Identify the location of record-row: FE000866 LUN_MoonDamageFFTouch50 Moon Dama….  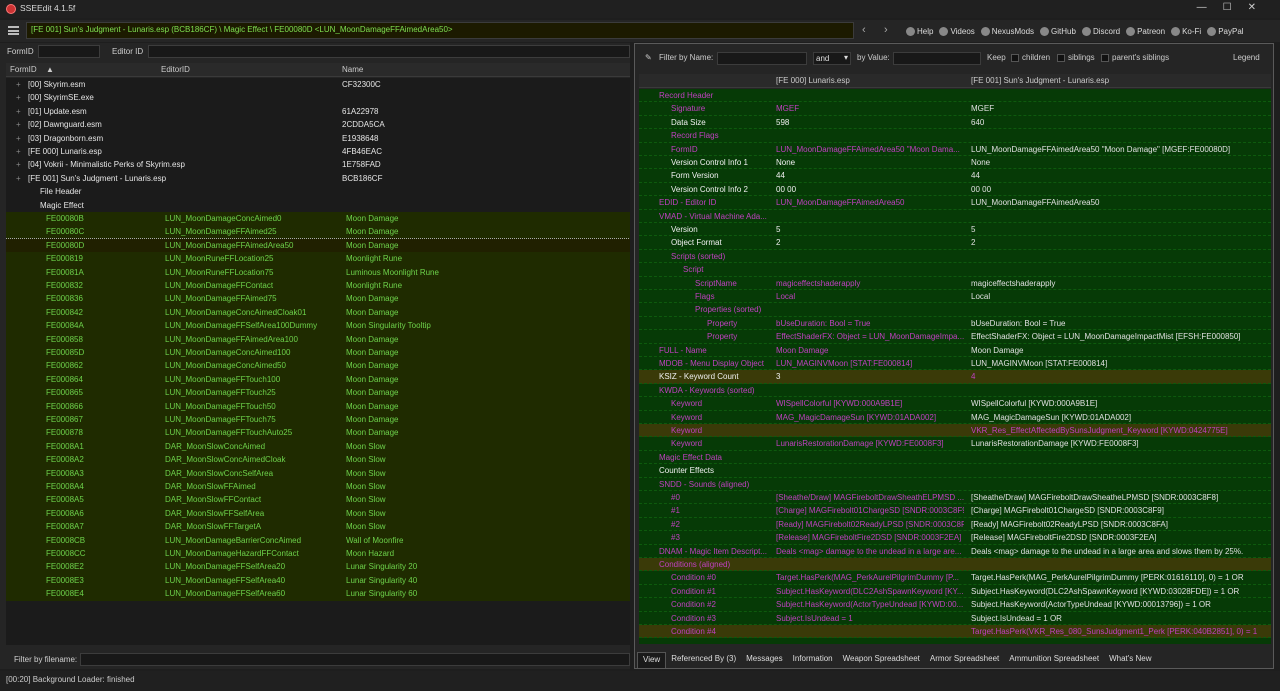
(318, 406).